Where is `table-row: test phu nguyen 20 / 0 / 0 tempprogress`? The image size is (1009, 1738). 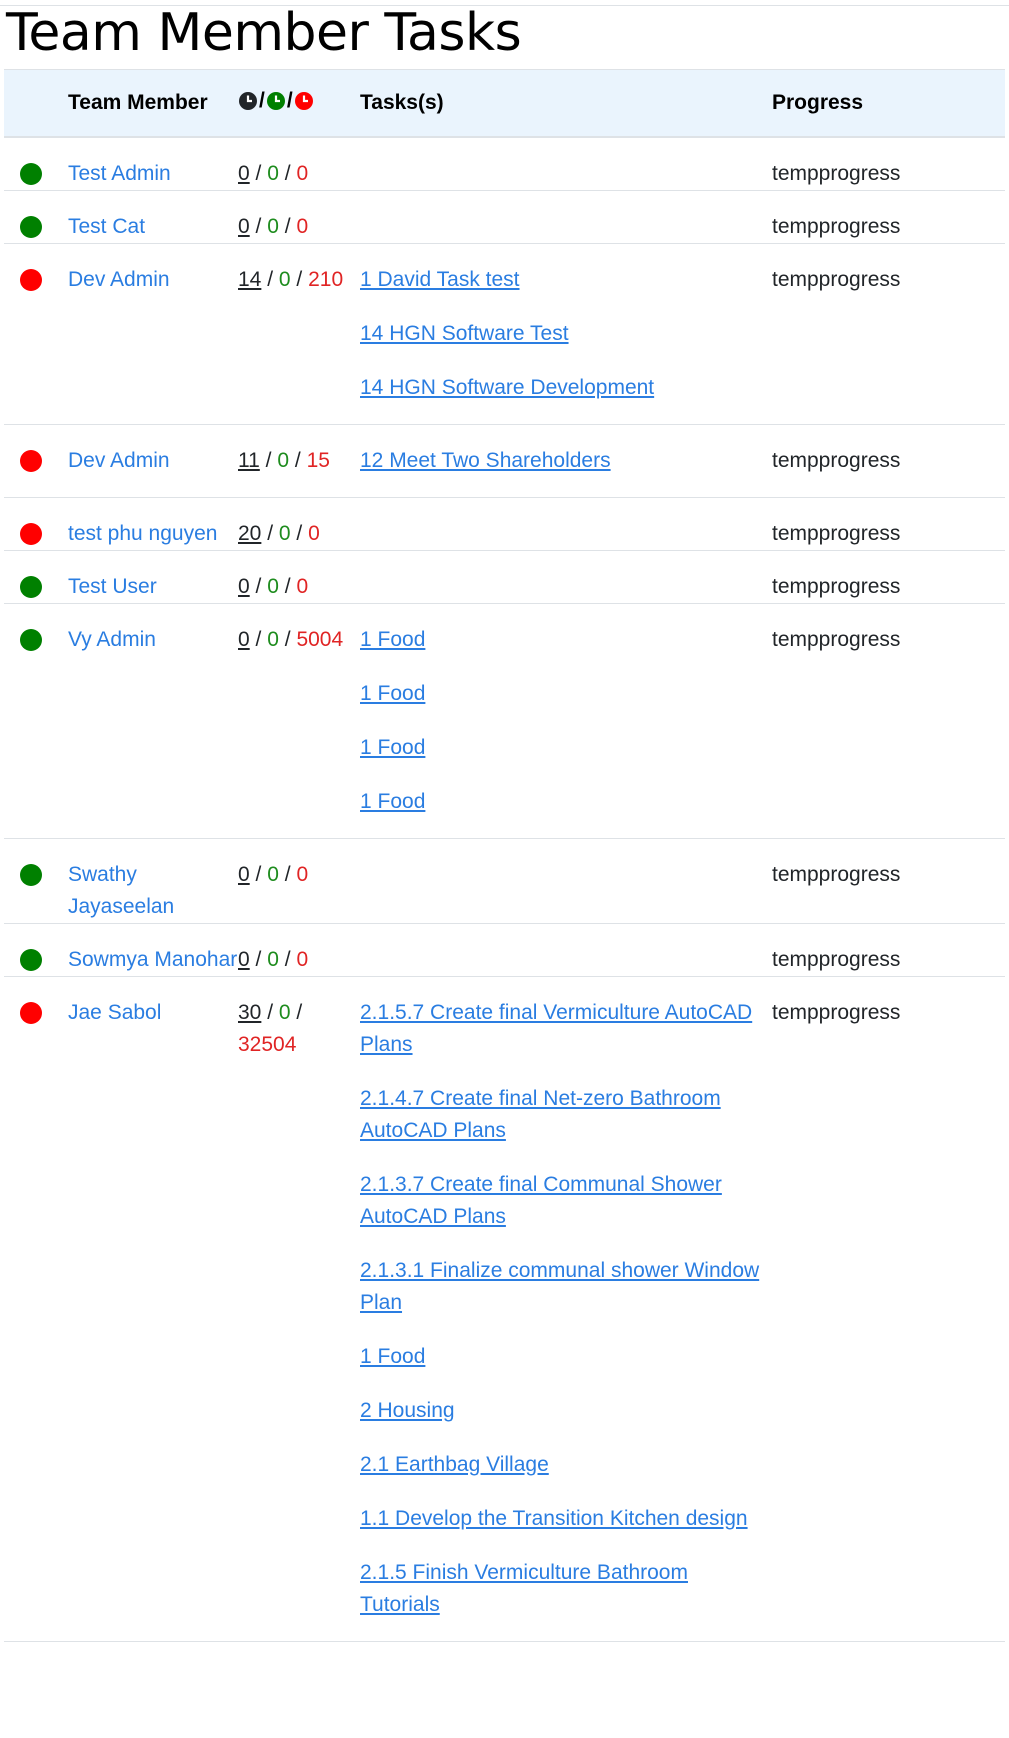
table-row: test phu nguyen 20 / 0 / 0 tempprogress is located at coordinates (504, 524).